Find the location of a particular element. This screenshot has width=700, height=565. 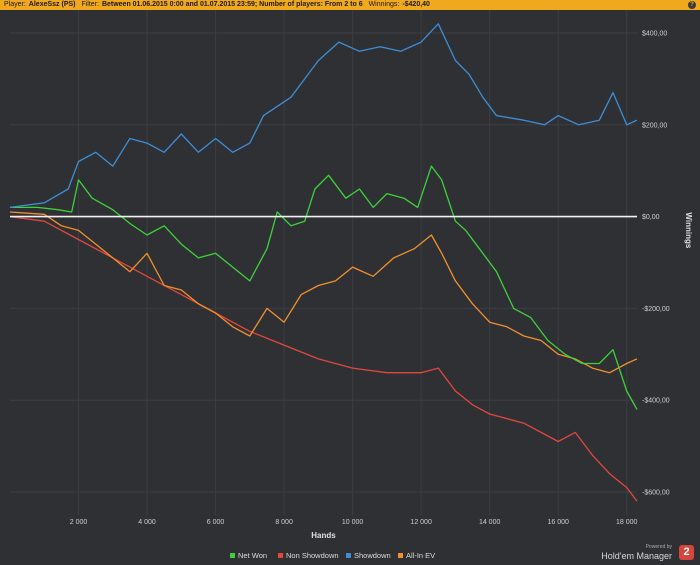

player-label: Player: is located at coordinates (15, 4).